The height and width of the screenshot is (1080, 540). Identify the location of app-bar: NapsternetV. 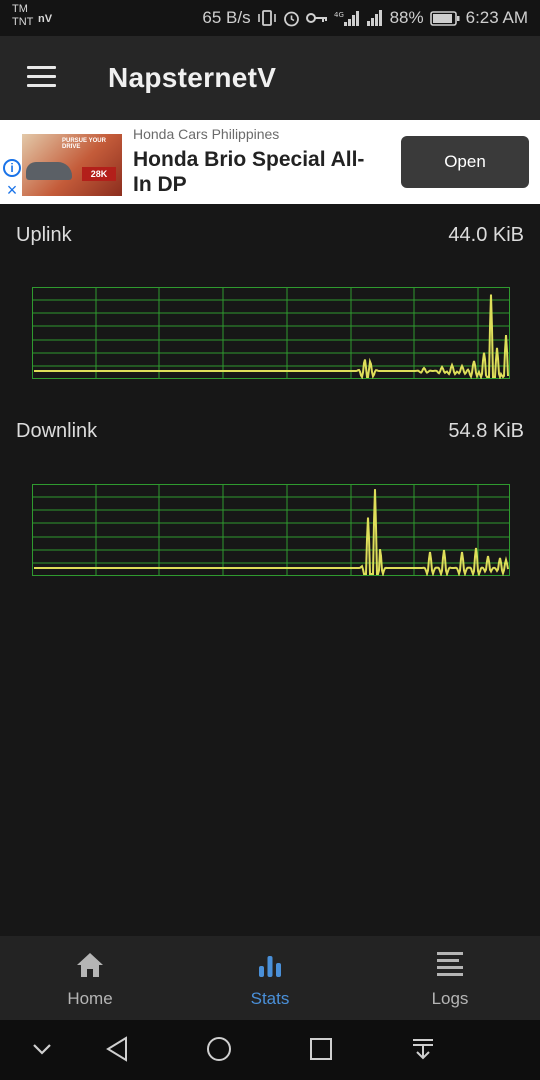
(270, 78).